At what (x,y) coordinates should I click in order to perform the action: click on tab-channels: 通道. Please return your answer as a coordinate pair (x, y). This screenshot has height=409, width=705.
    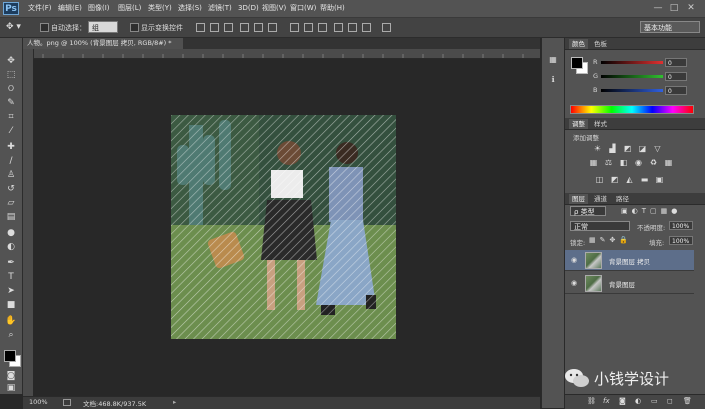
    Looking at the image, I should click on (600, 199).